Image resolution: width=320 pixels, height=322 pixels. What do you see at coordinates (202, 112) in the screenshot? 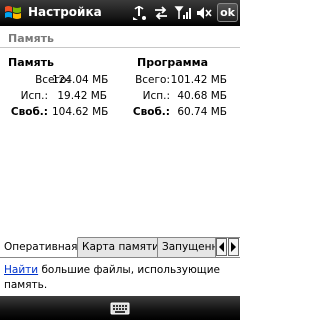
I see `program-free-value: 60.74 МБ` at bounding box center [202, 112].